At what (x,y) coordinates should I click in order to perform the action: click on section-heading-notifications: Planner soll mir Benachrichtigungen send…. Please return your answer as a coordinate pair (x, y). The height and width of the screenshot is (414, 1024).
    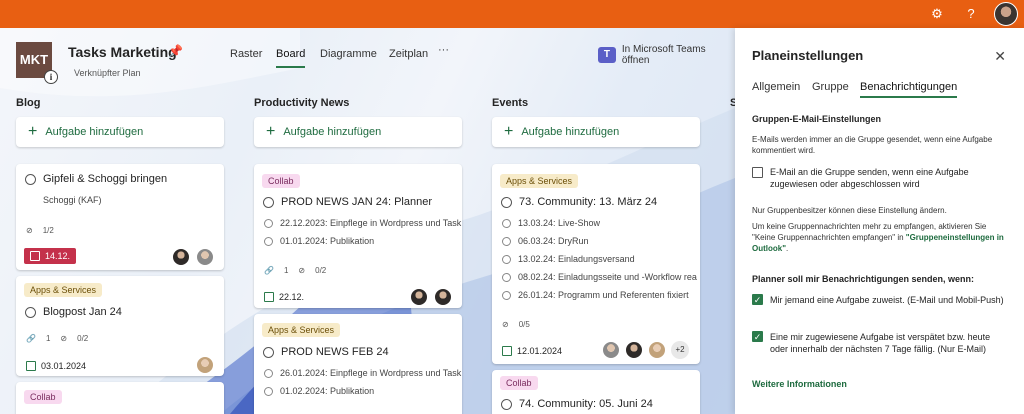
    Looking at the image, I should click on (863, 279).